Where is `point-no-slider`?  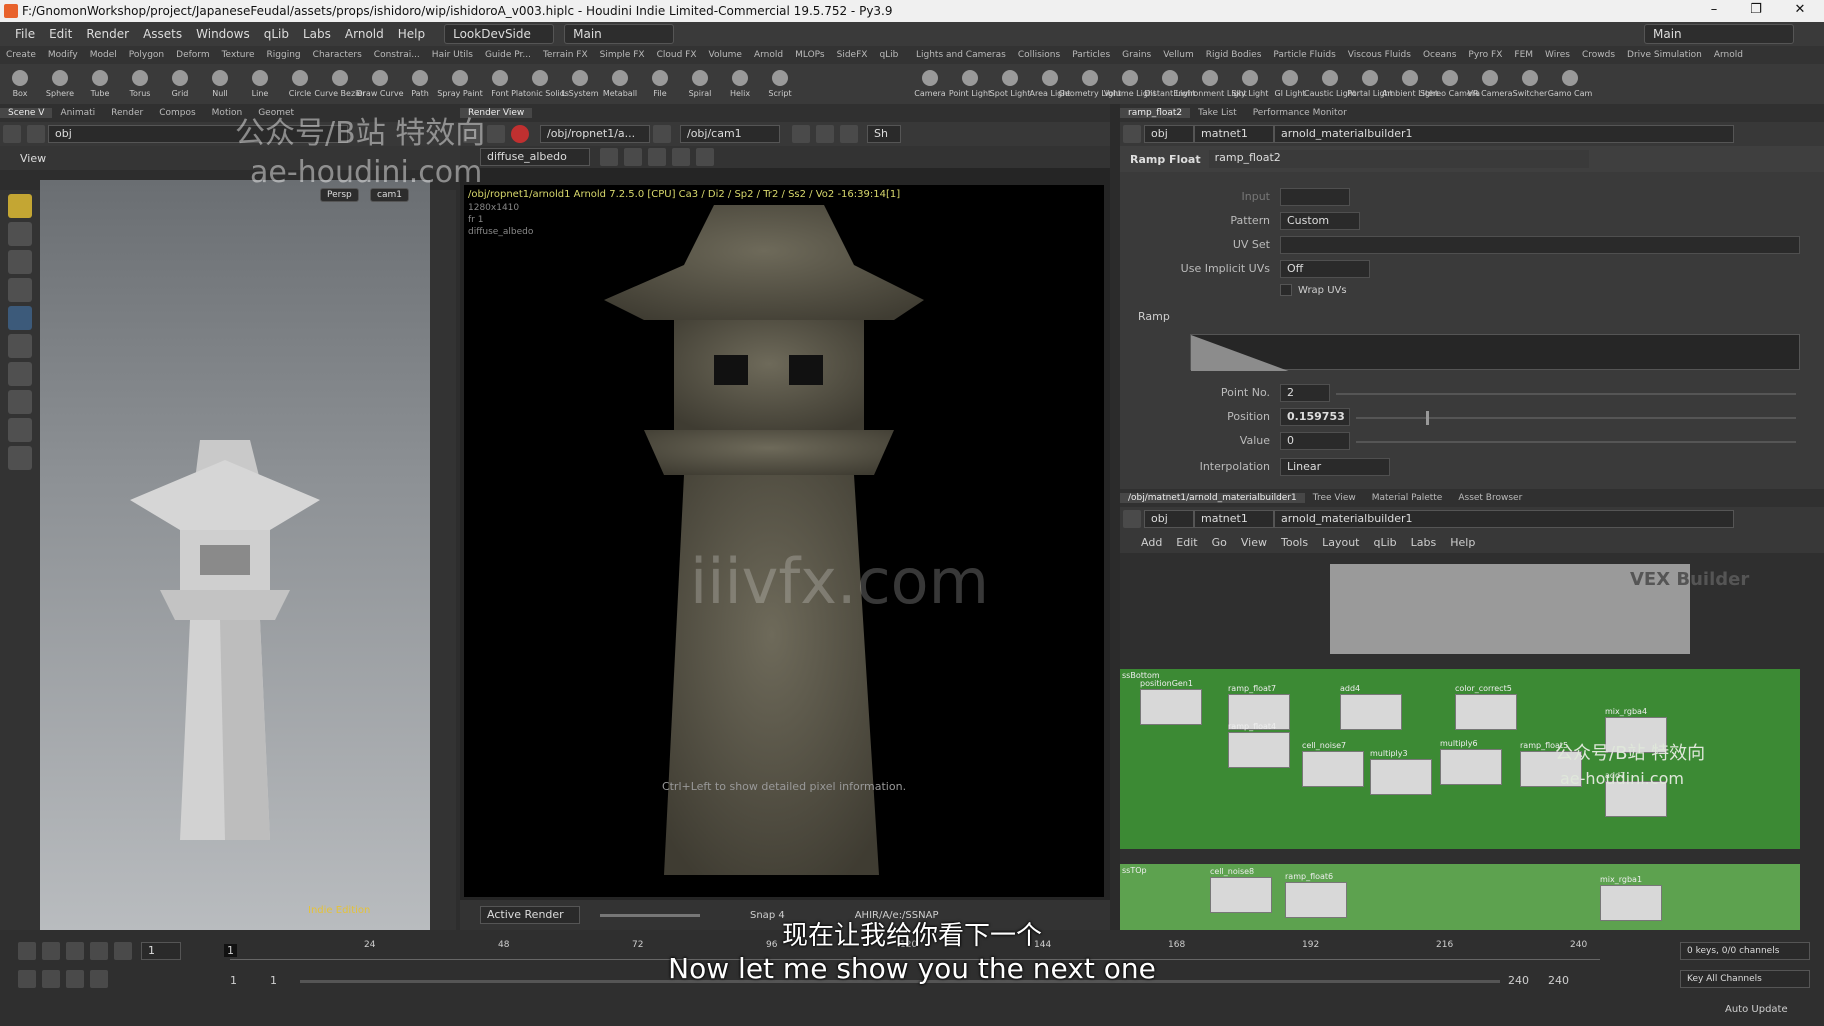
point-no-slider is located at coordinates (1566, 394).